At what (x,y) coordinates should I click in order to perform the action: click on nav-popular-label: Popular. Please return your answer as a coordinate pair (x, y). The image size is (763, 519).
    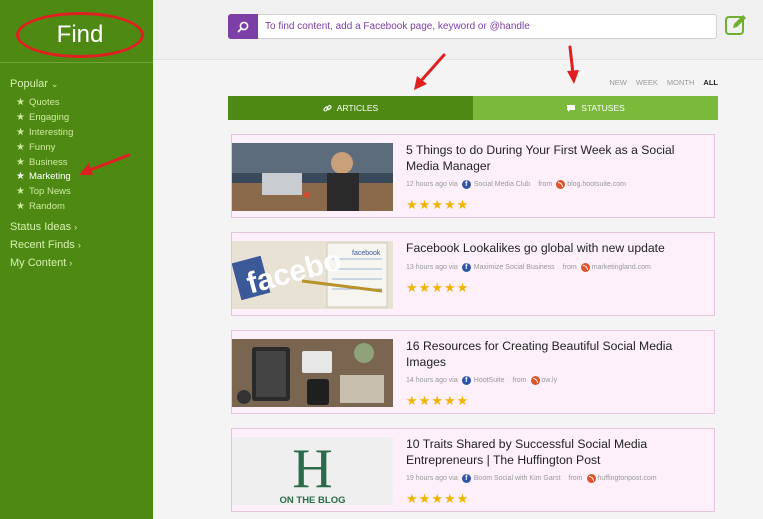
    Looking at the image, I should click on (29, 84).